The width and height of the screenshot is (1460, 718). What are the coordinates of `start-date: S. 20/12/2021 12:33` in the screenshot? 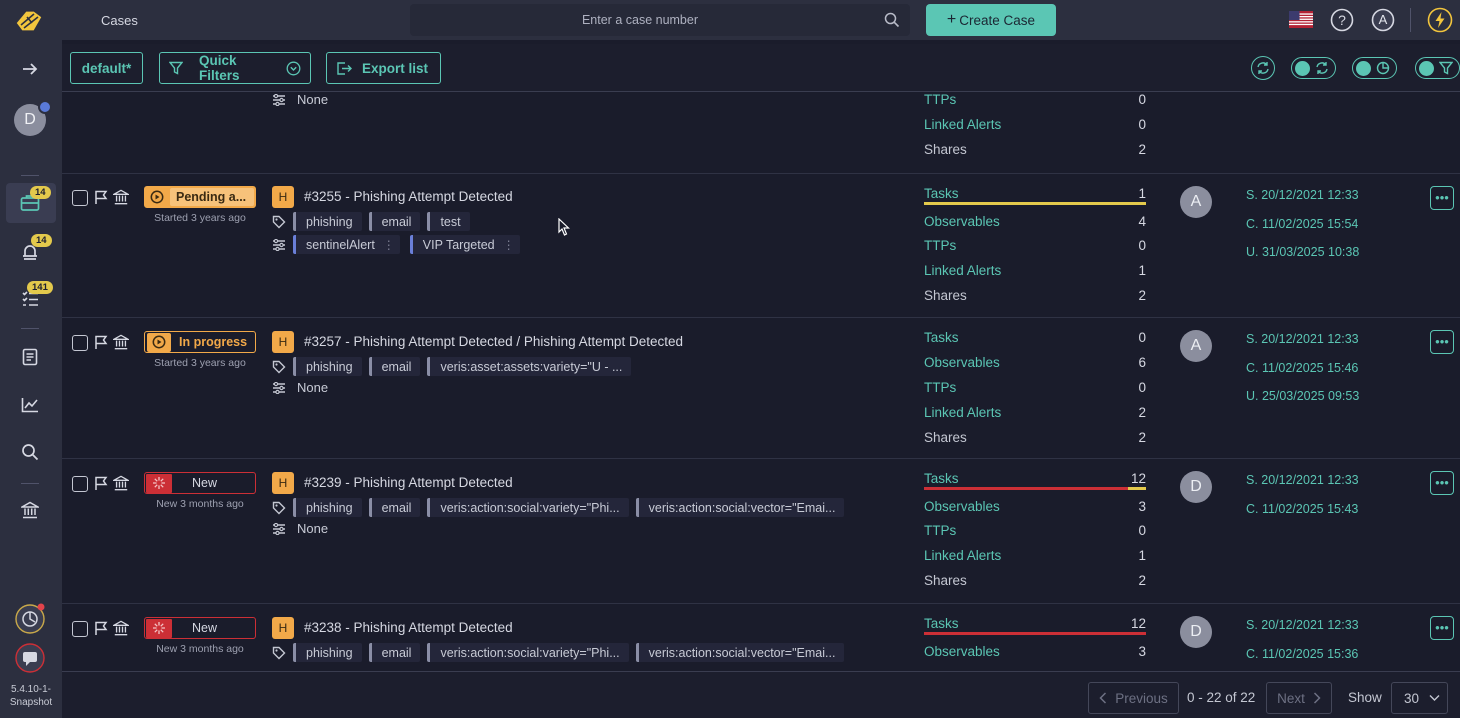 It's located at (1302, 195).